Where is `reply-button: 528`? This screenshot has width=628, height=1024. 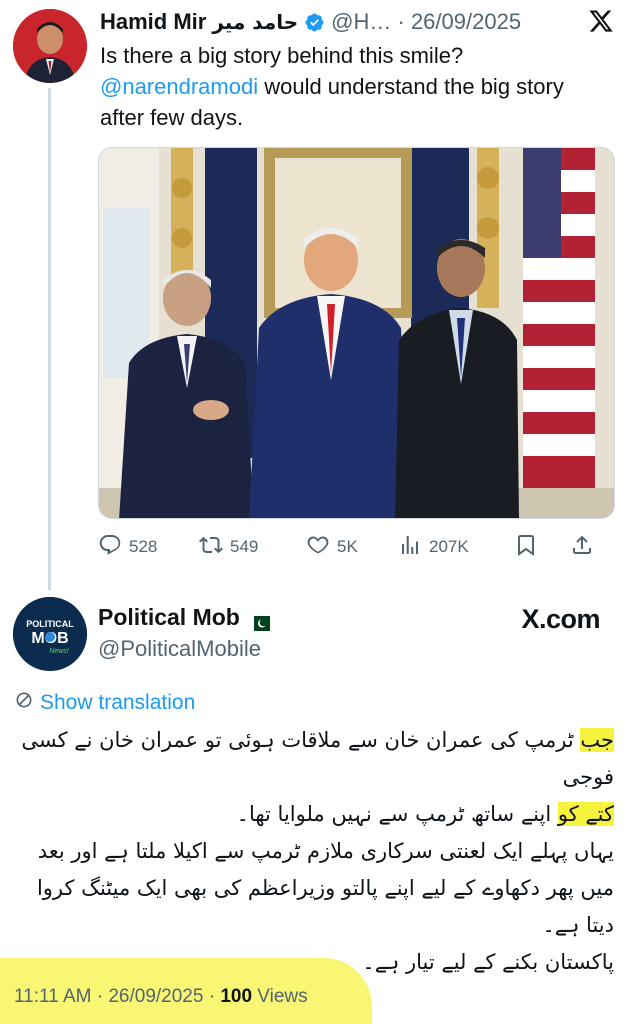
reply-button: 528 is located at coordinates (148, 547).